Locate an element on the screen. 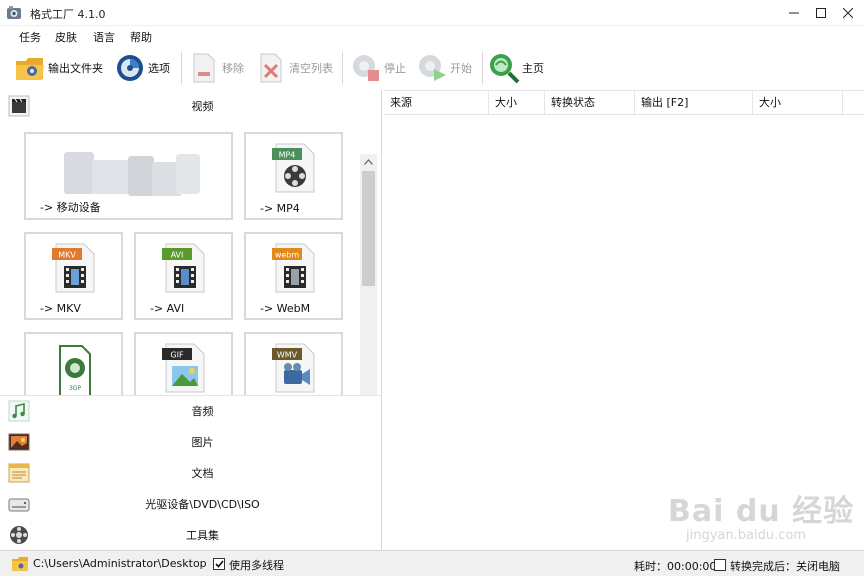 This screenshot has width=864, height=576. elapsed-time: 耗时：00:00:00 is located at coordinates (675, 566).